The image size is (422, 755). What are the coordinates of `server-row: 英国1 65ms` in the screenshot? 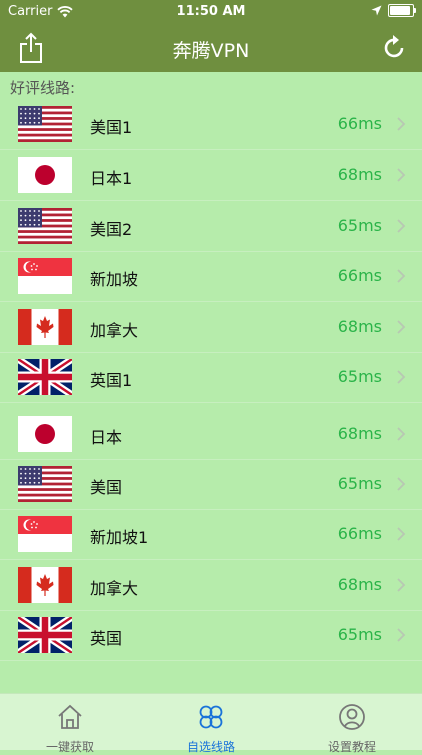 It's located at (211, 377).